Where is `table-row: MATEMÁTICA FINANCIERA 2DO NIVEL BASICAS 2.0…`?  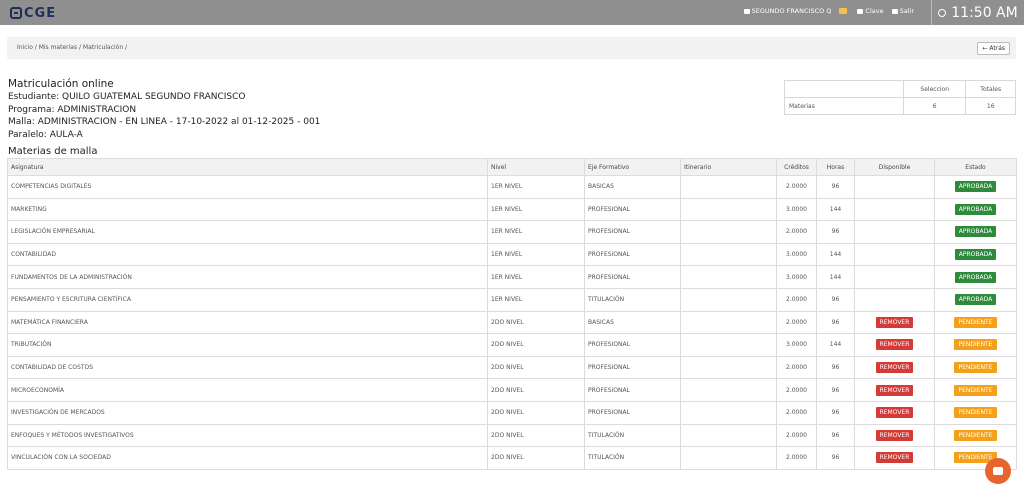 table-row: MATEMÁTICA FINANCIERA 2DO NIVEL BASICAS 2.0… is located at coordinates (512, 322).